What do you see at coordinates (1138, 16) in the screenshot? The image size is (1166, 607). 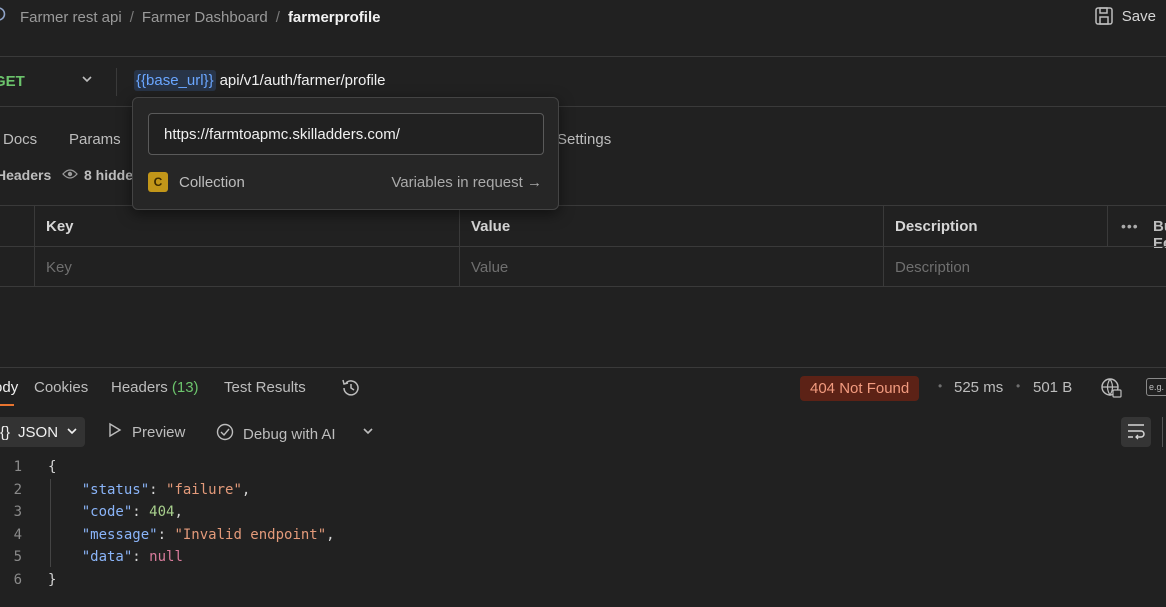 I see `save-label: Save` at bounding box center [1138, 16].